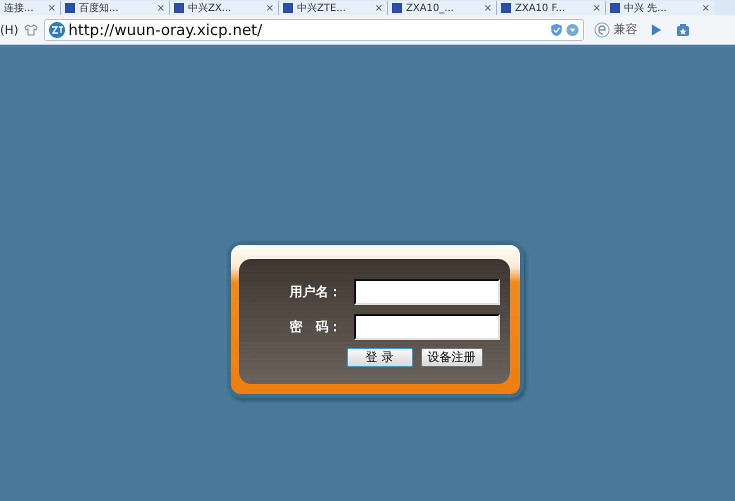 The image size is (735, 501). I want to click on register-button: 设备注册, so click(451, 357).